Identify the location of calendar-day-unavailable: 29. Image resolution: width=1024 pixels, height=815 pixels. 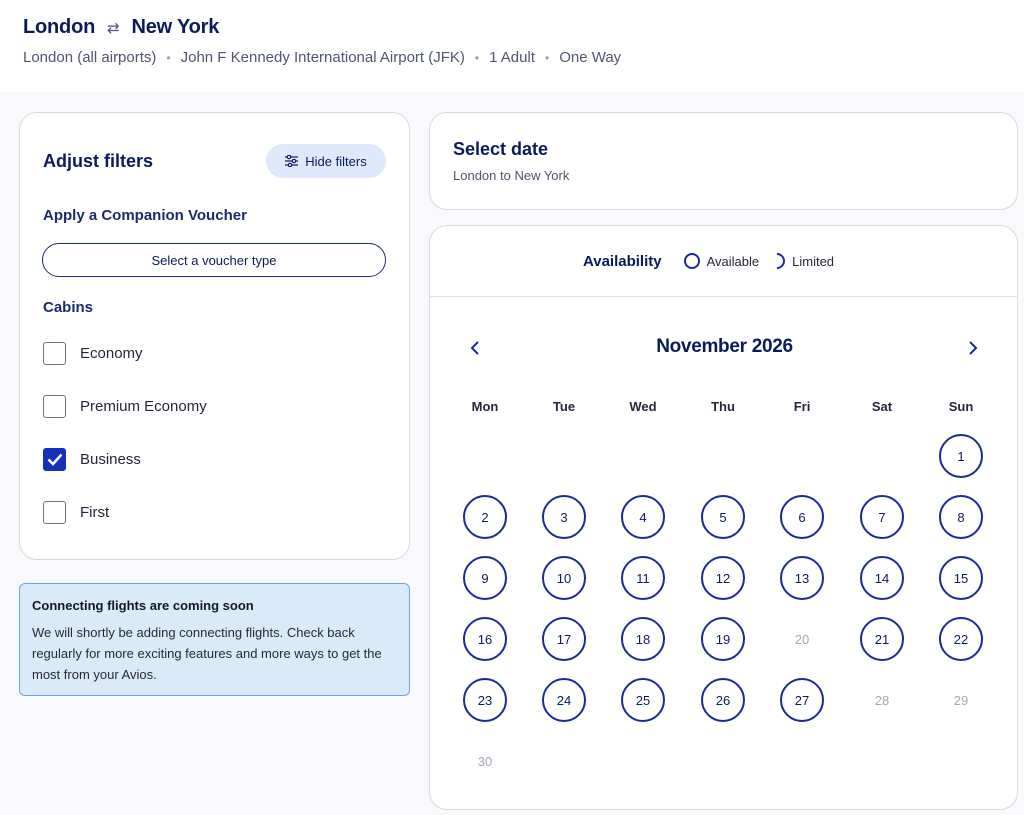
(961, 700).